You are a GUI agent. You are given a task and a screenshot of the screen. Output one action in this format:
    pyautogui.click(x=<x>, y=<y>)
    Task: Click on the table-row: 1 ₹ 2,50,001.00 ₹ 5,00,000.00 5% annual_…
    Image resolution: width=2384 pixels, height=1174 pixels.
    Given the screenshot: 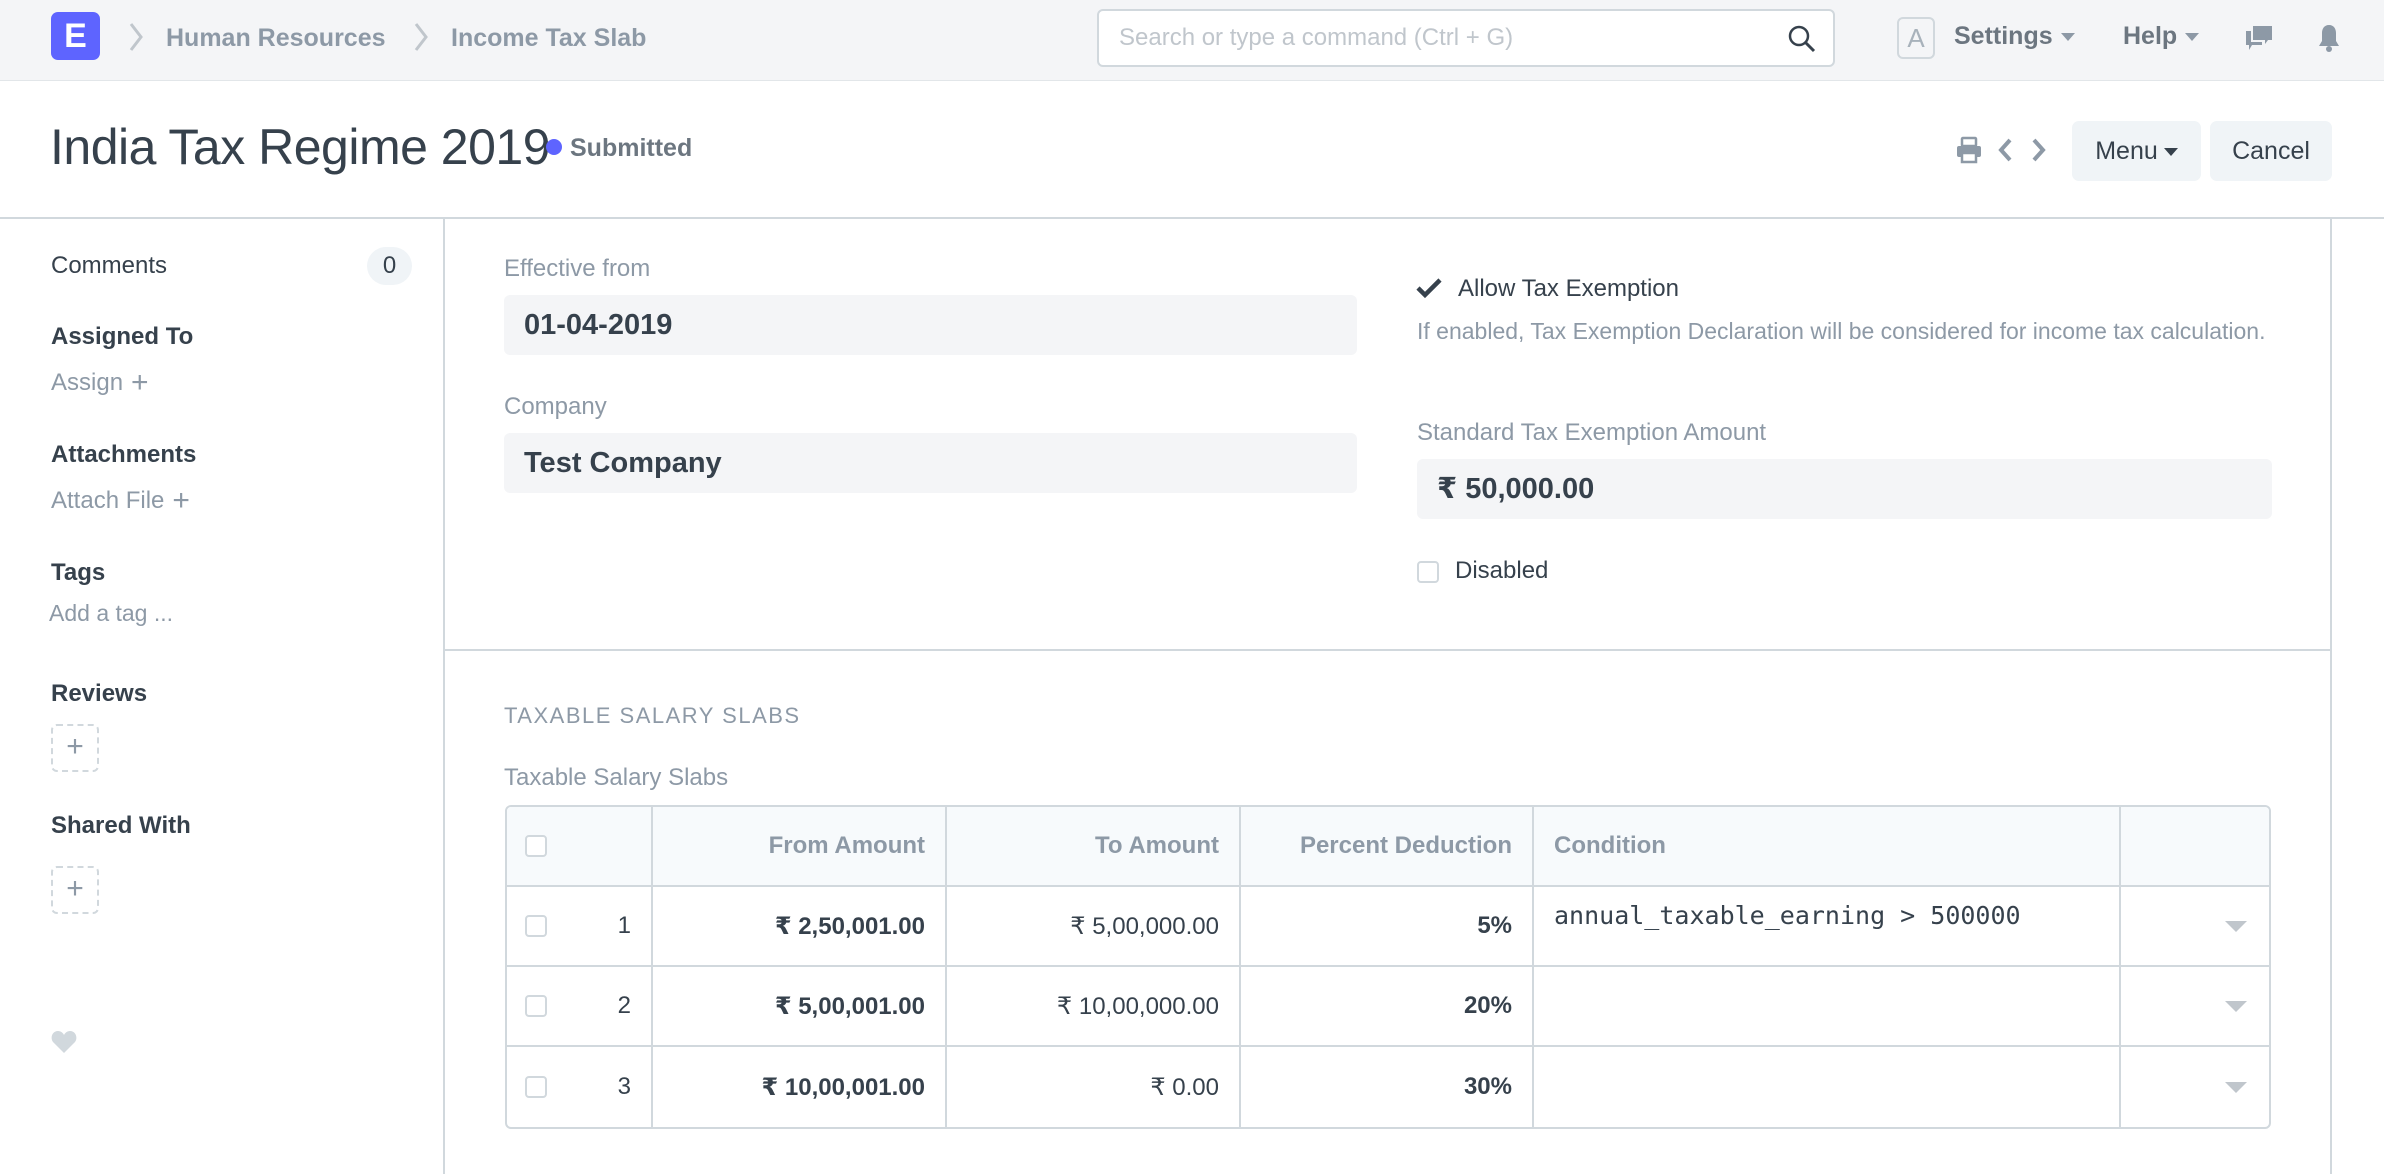 What is the action you would take?
    pyautogui.click(x=1388, y=927)
    